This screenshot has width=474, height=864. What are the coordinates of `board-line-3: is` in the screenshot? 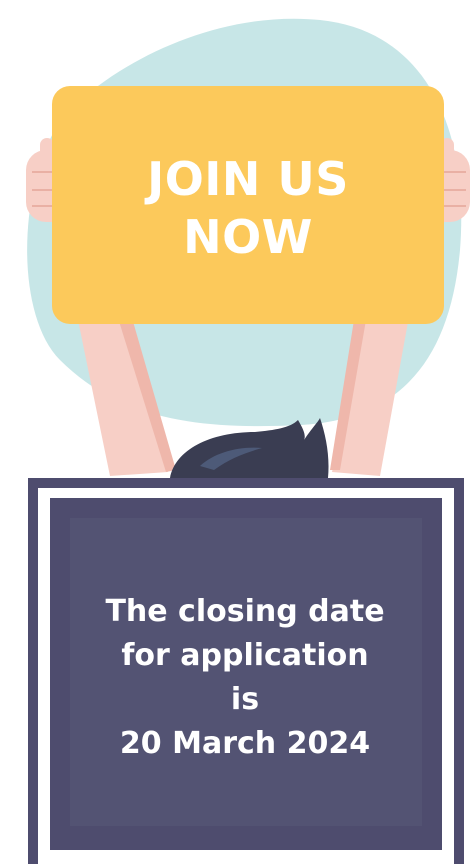 It's located at (245, 699).